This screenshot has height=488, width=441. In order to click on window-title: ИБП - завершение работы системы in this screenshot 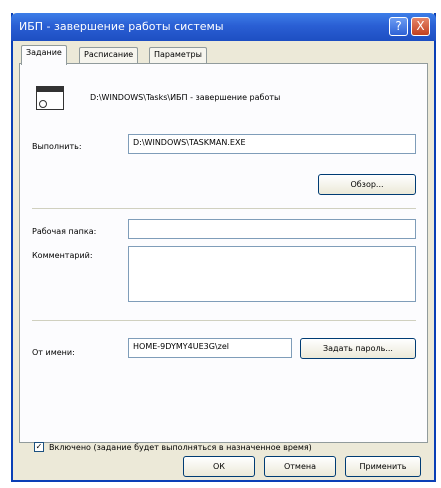, I will do `click(121, 26)`.